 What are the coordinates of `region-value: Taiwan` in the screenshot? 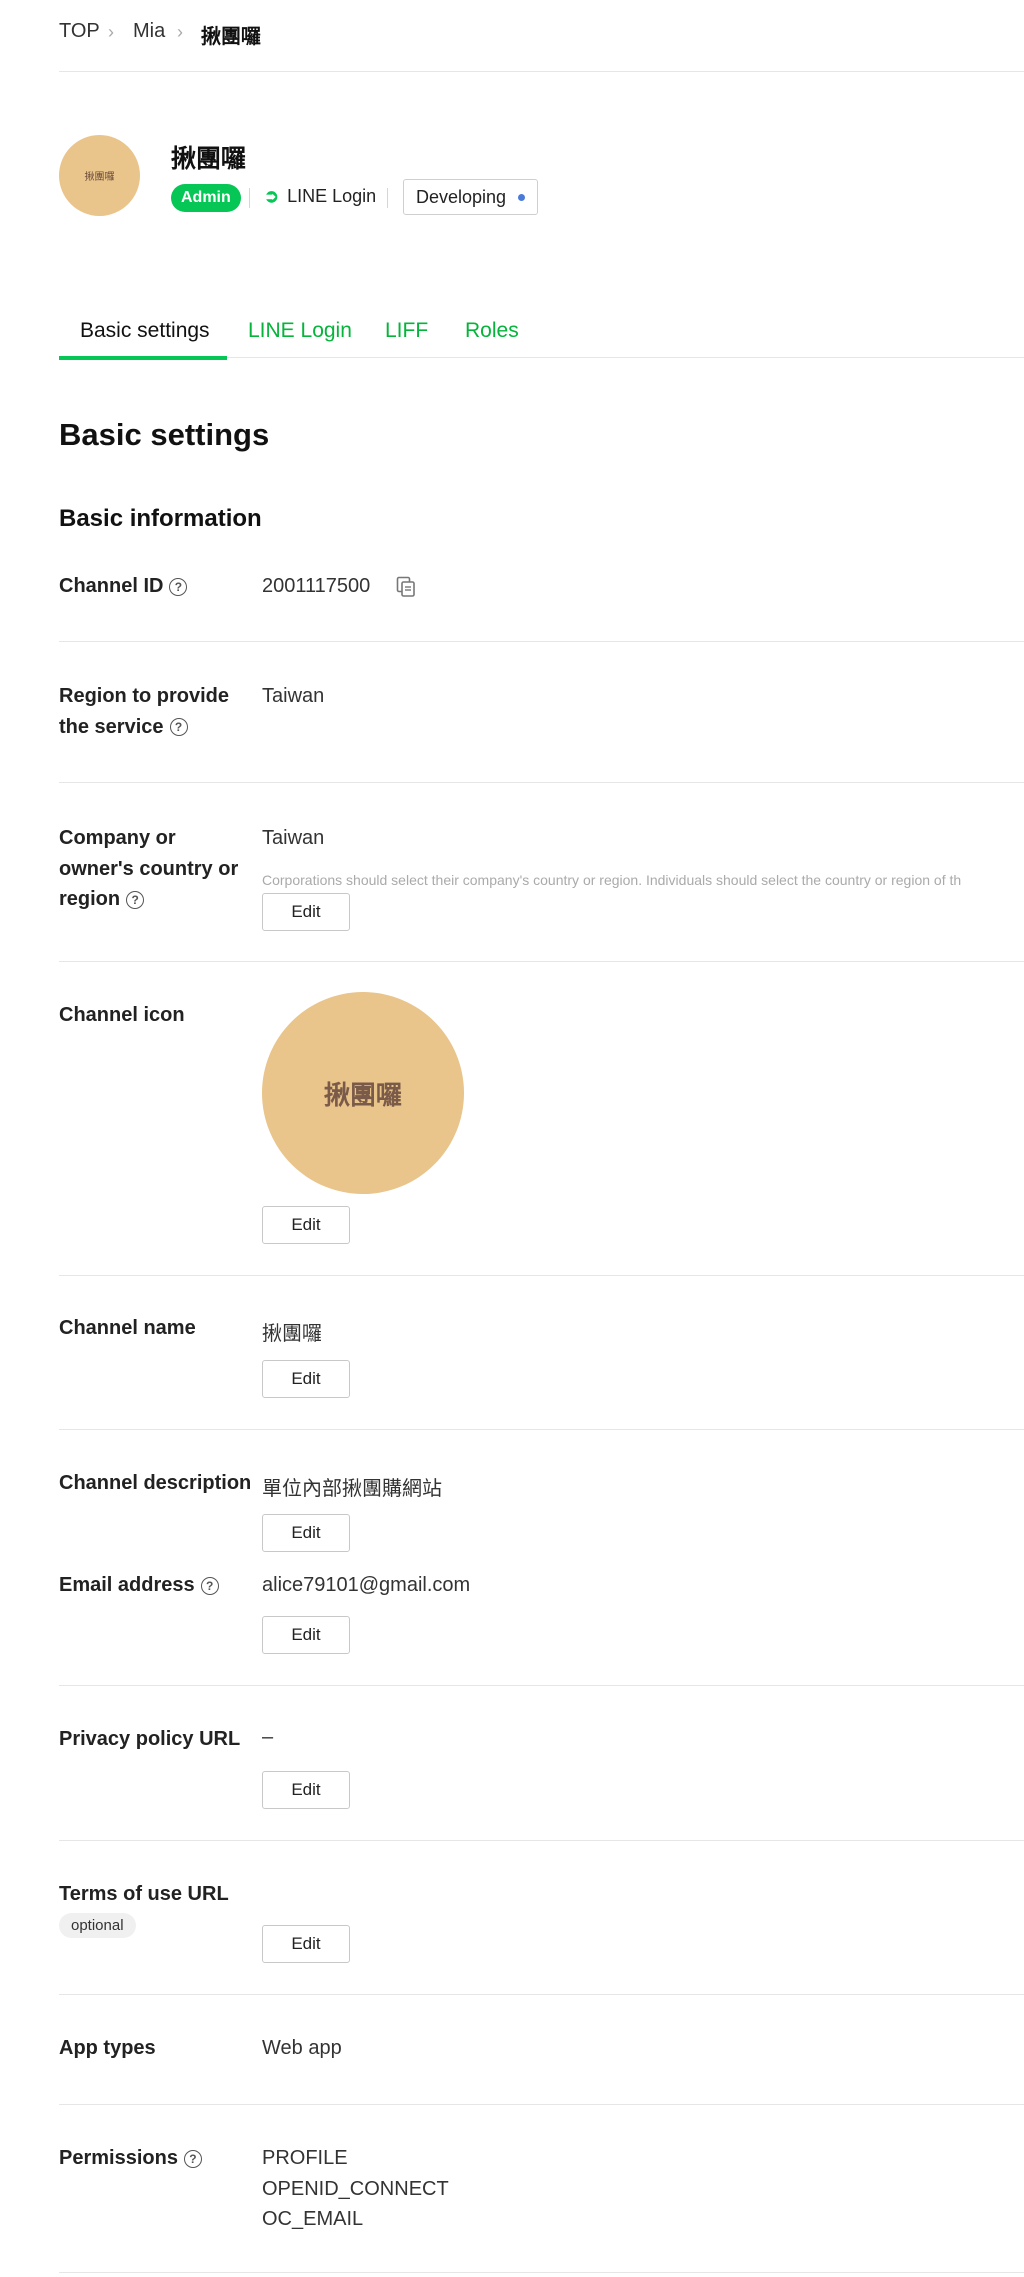 It's located at (293, 696).